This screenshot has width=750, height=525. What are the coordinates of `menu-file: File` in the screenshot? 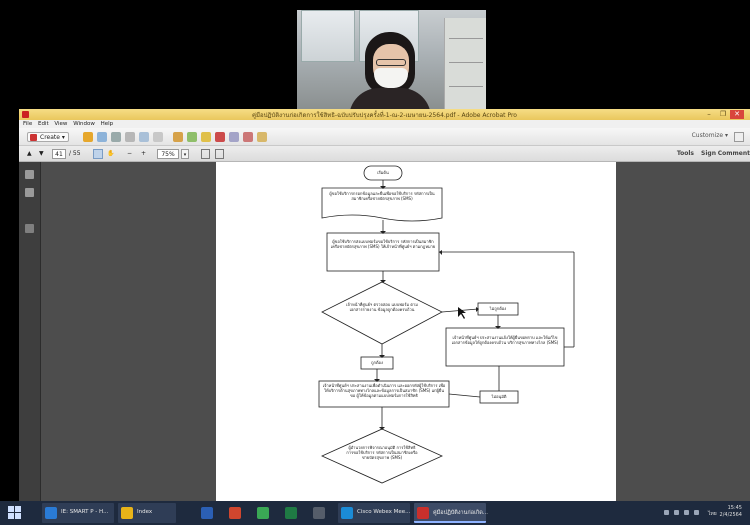 It's located at (27, 124).